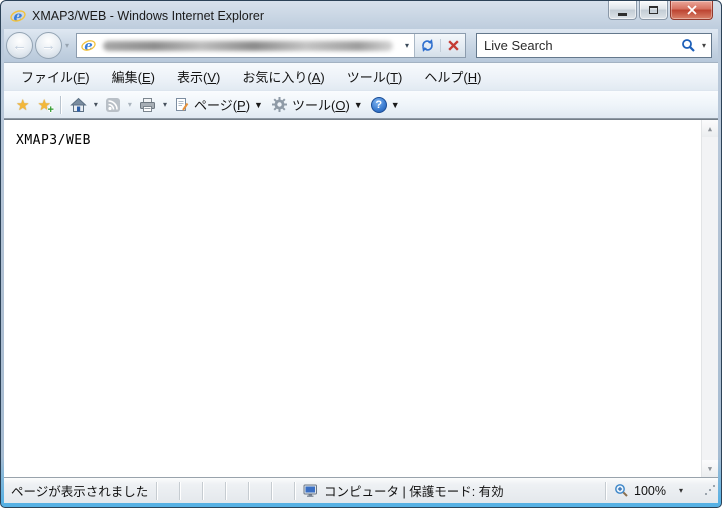 Image resolution: width=722 pixels, height=508 pixels. Describe the element at coordinates (704, 45) in the screenshot. I see `search-options-dropdown: ▾` at that location.